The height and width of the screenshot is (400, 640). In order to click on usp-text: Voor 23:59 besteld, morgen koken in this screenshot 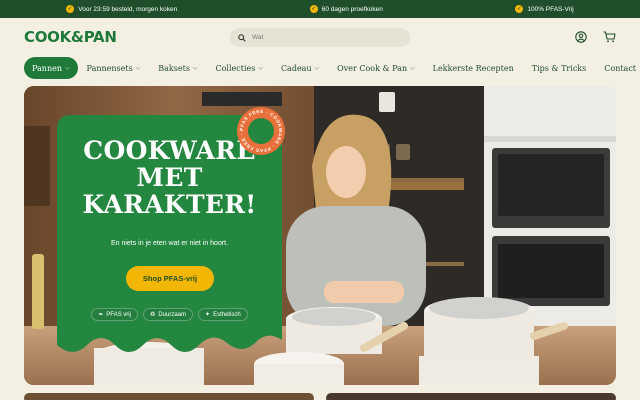, I will do `click(128, 9)`.